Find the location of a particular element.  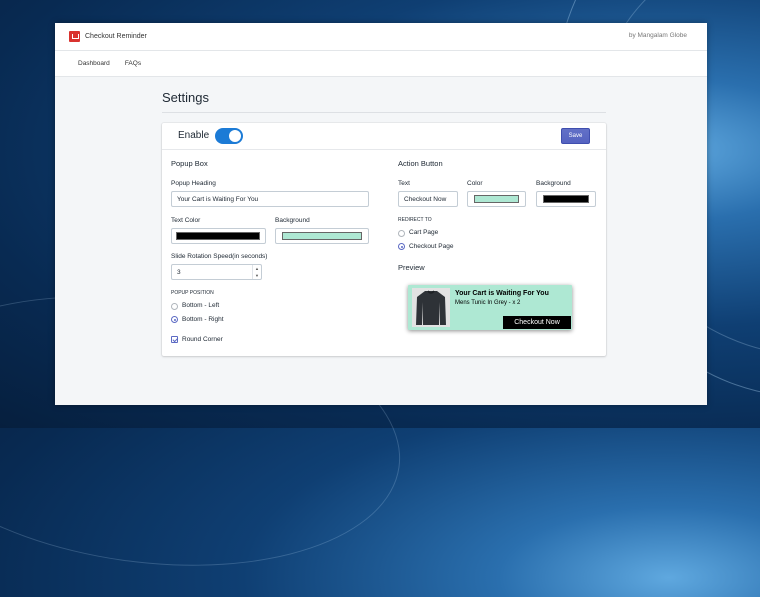

popup-position-label: POPUP POSITION is located at coordinates (192, 293).